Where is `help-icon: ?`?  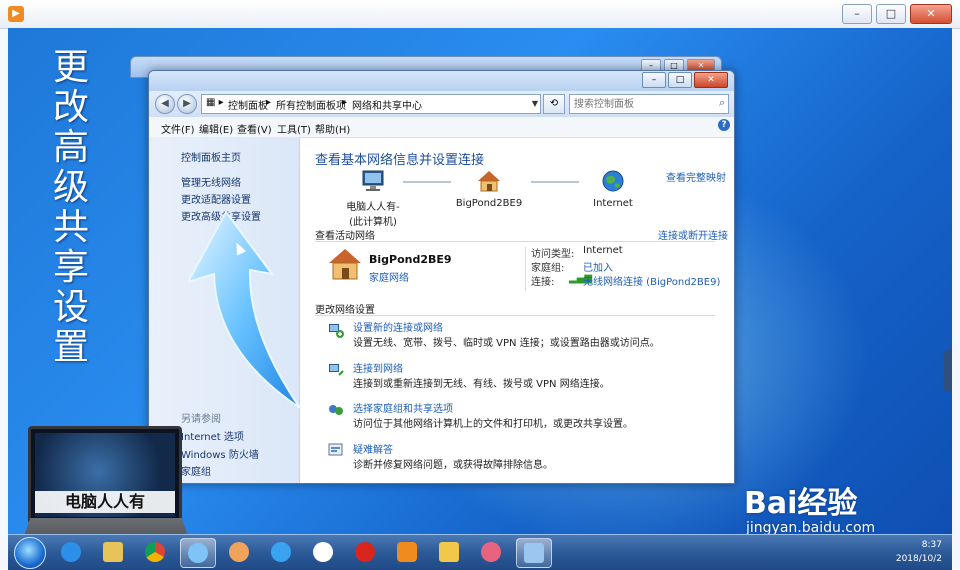 help-icon: ? is located at coordinates (724, 125).